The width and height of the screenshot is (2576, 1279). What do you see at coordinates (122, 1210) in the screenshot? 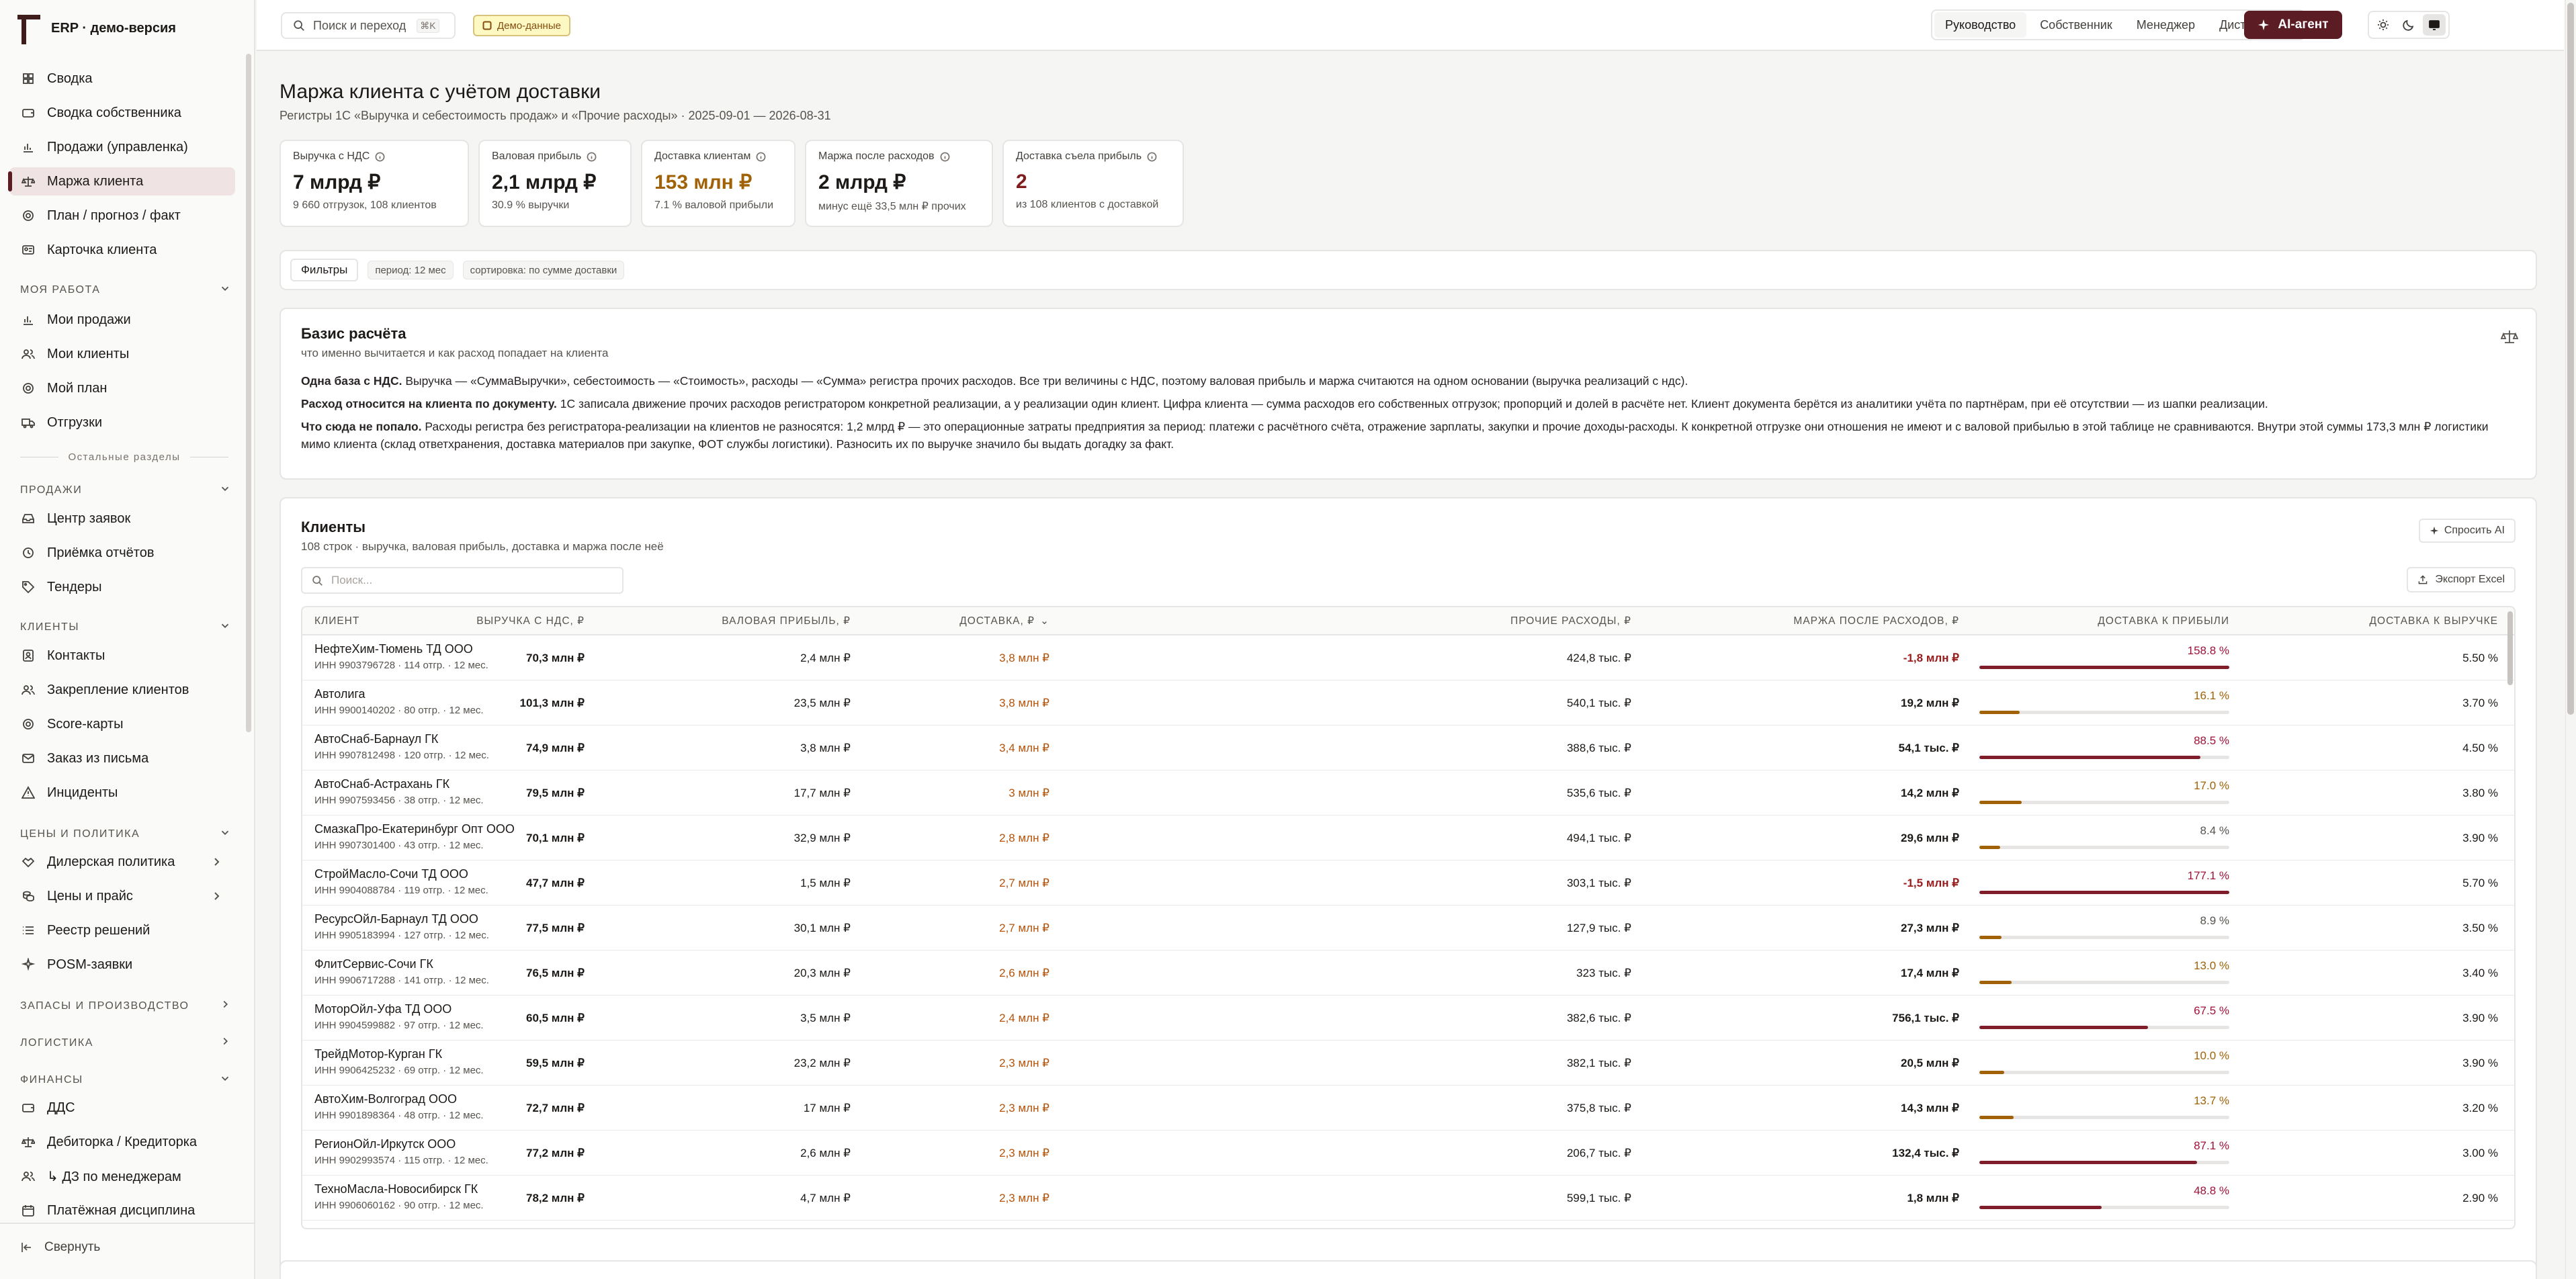
I see `sidebar-item-payment-discipline: Платёжная дисциплина` at bounding box center [122, 1210].